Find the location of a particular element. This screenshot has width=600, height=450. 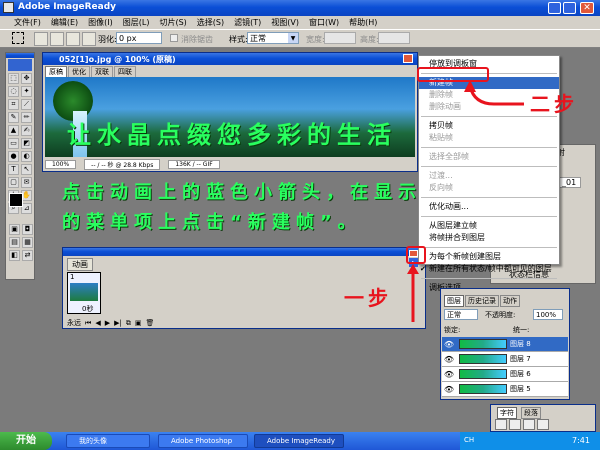

layer-row: 👁 图层 7 is located at coordinates (505, 359).